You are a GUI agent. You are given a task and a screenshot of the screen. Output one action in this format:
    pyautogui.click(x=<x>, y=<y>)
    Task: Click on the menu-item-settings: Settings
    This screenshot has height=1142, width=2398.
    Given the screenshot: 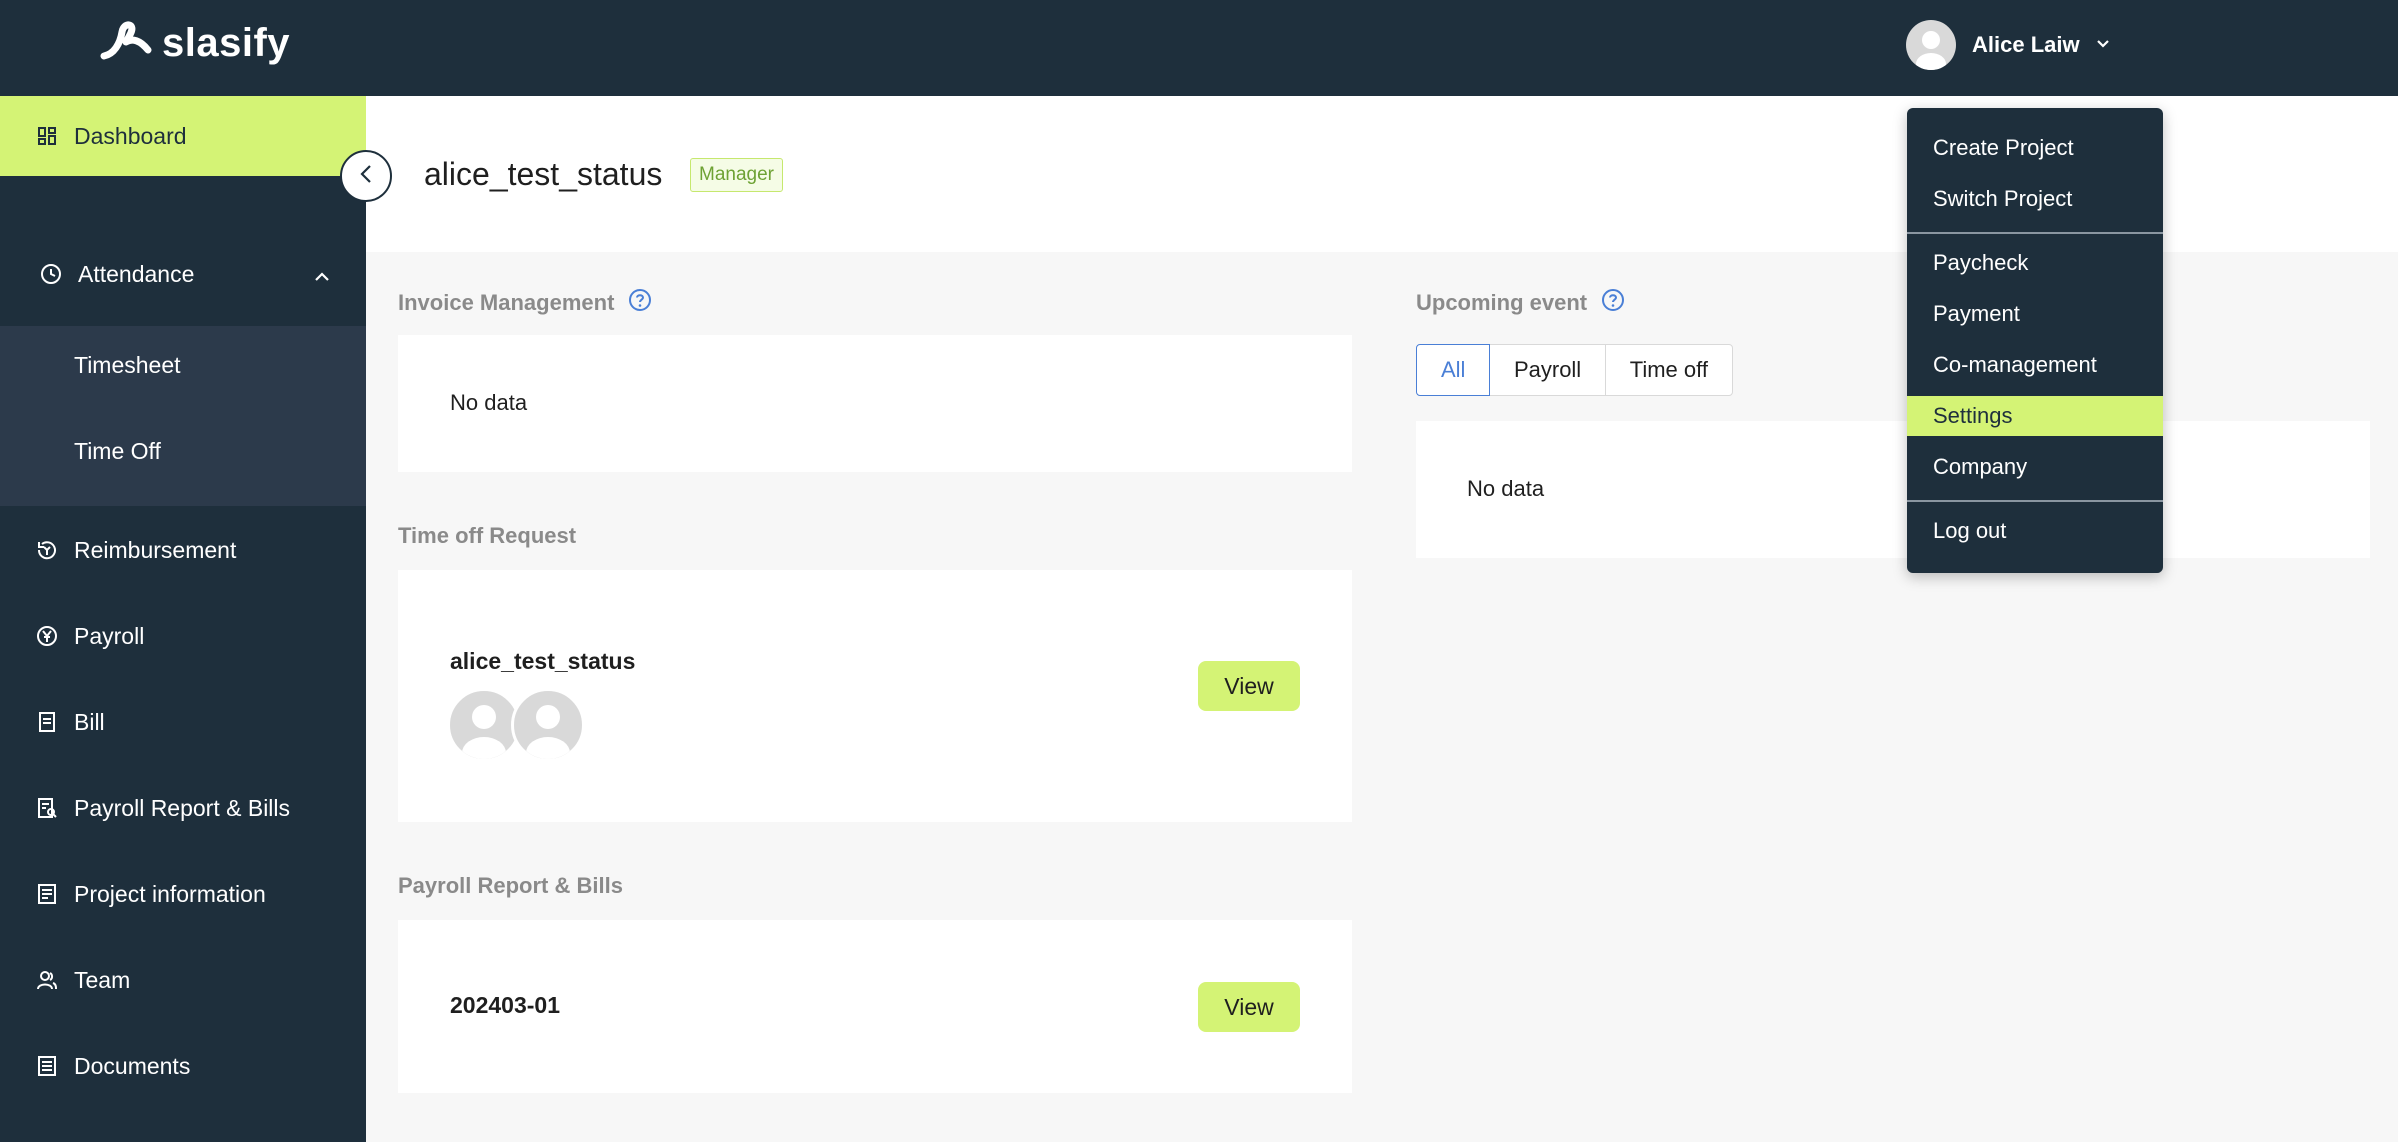 What is the action you would take?
    pyautogui.click(x=2035, y=416)
    